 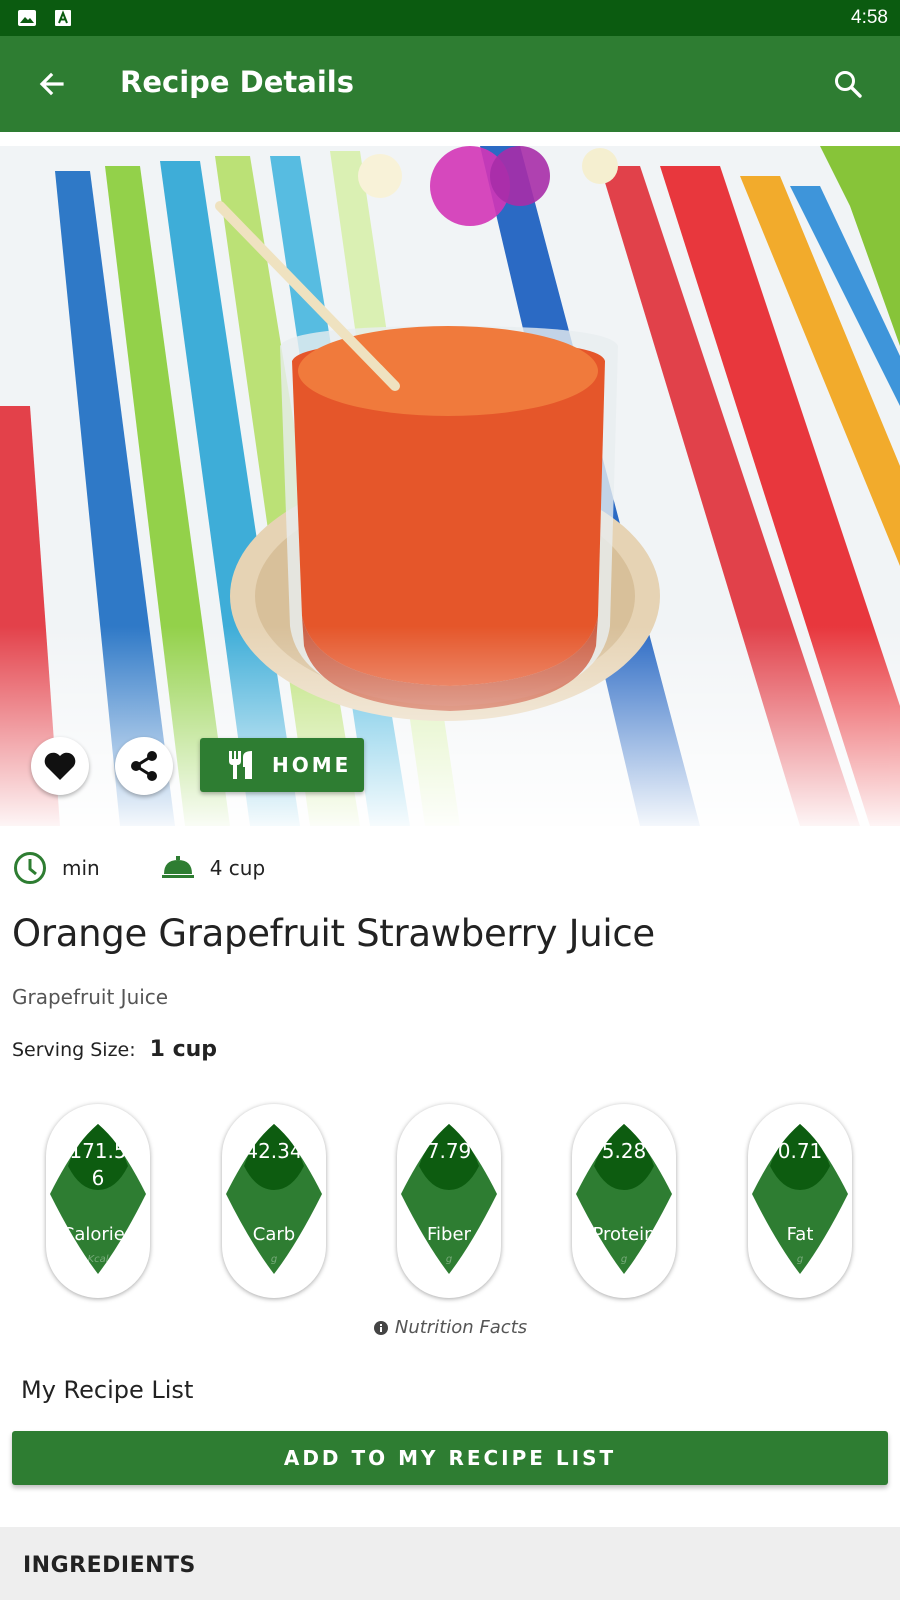 I want to click on info-icon, so click(x=380, y=1327).